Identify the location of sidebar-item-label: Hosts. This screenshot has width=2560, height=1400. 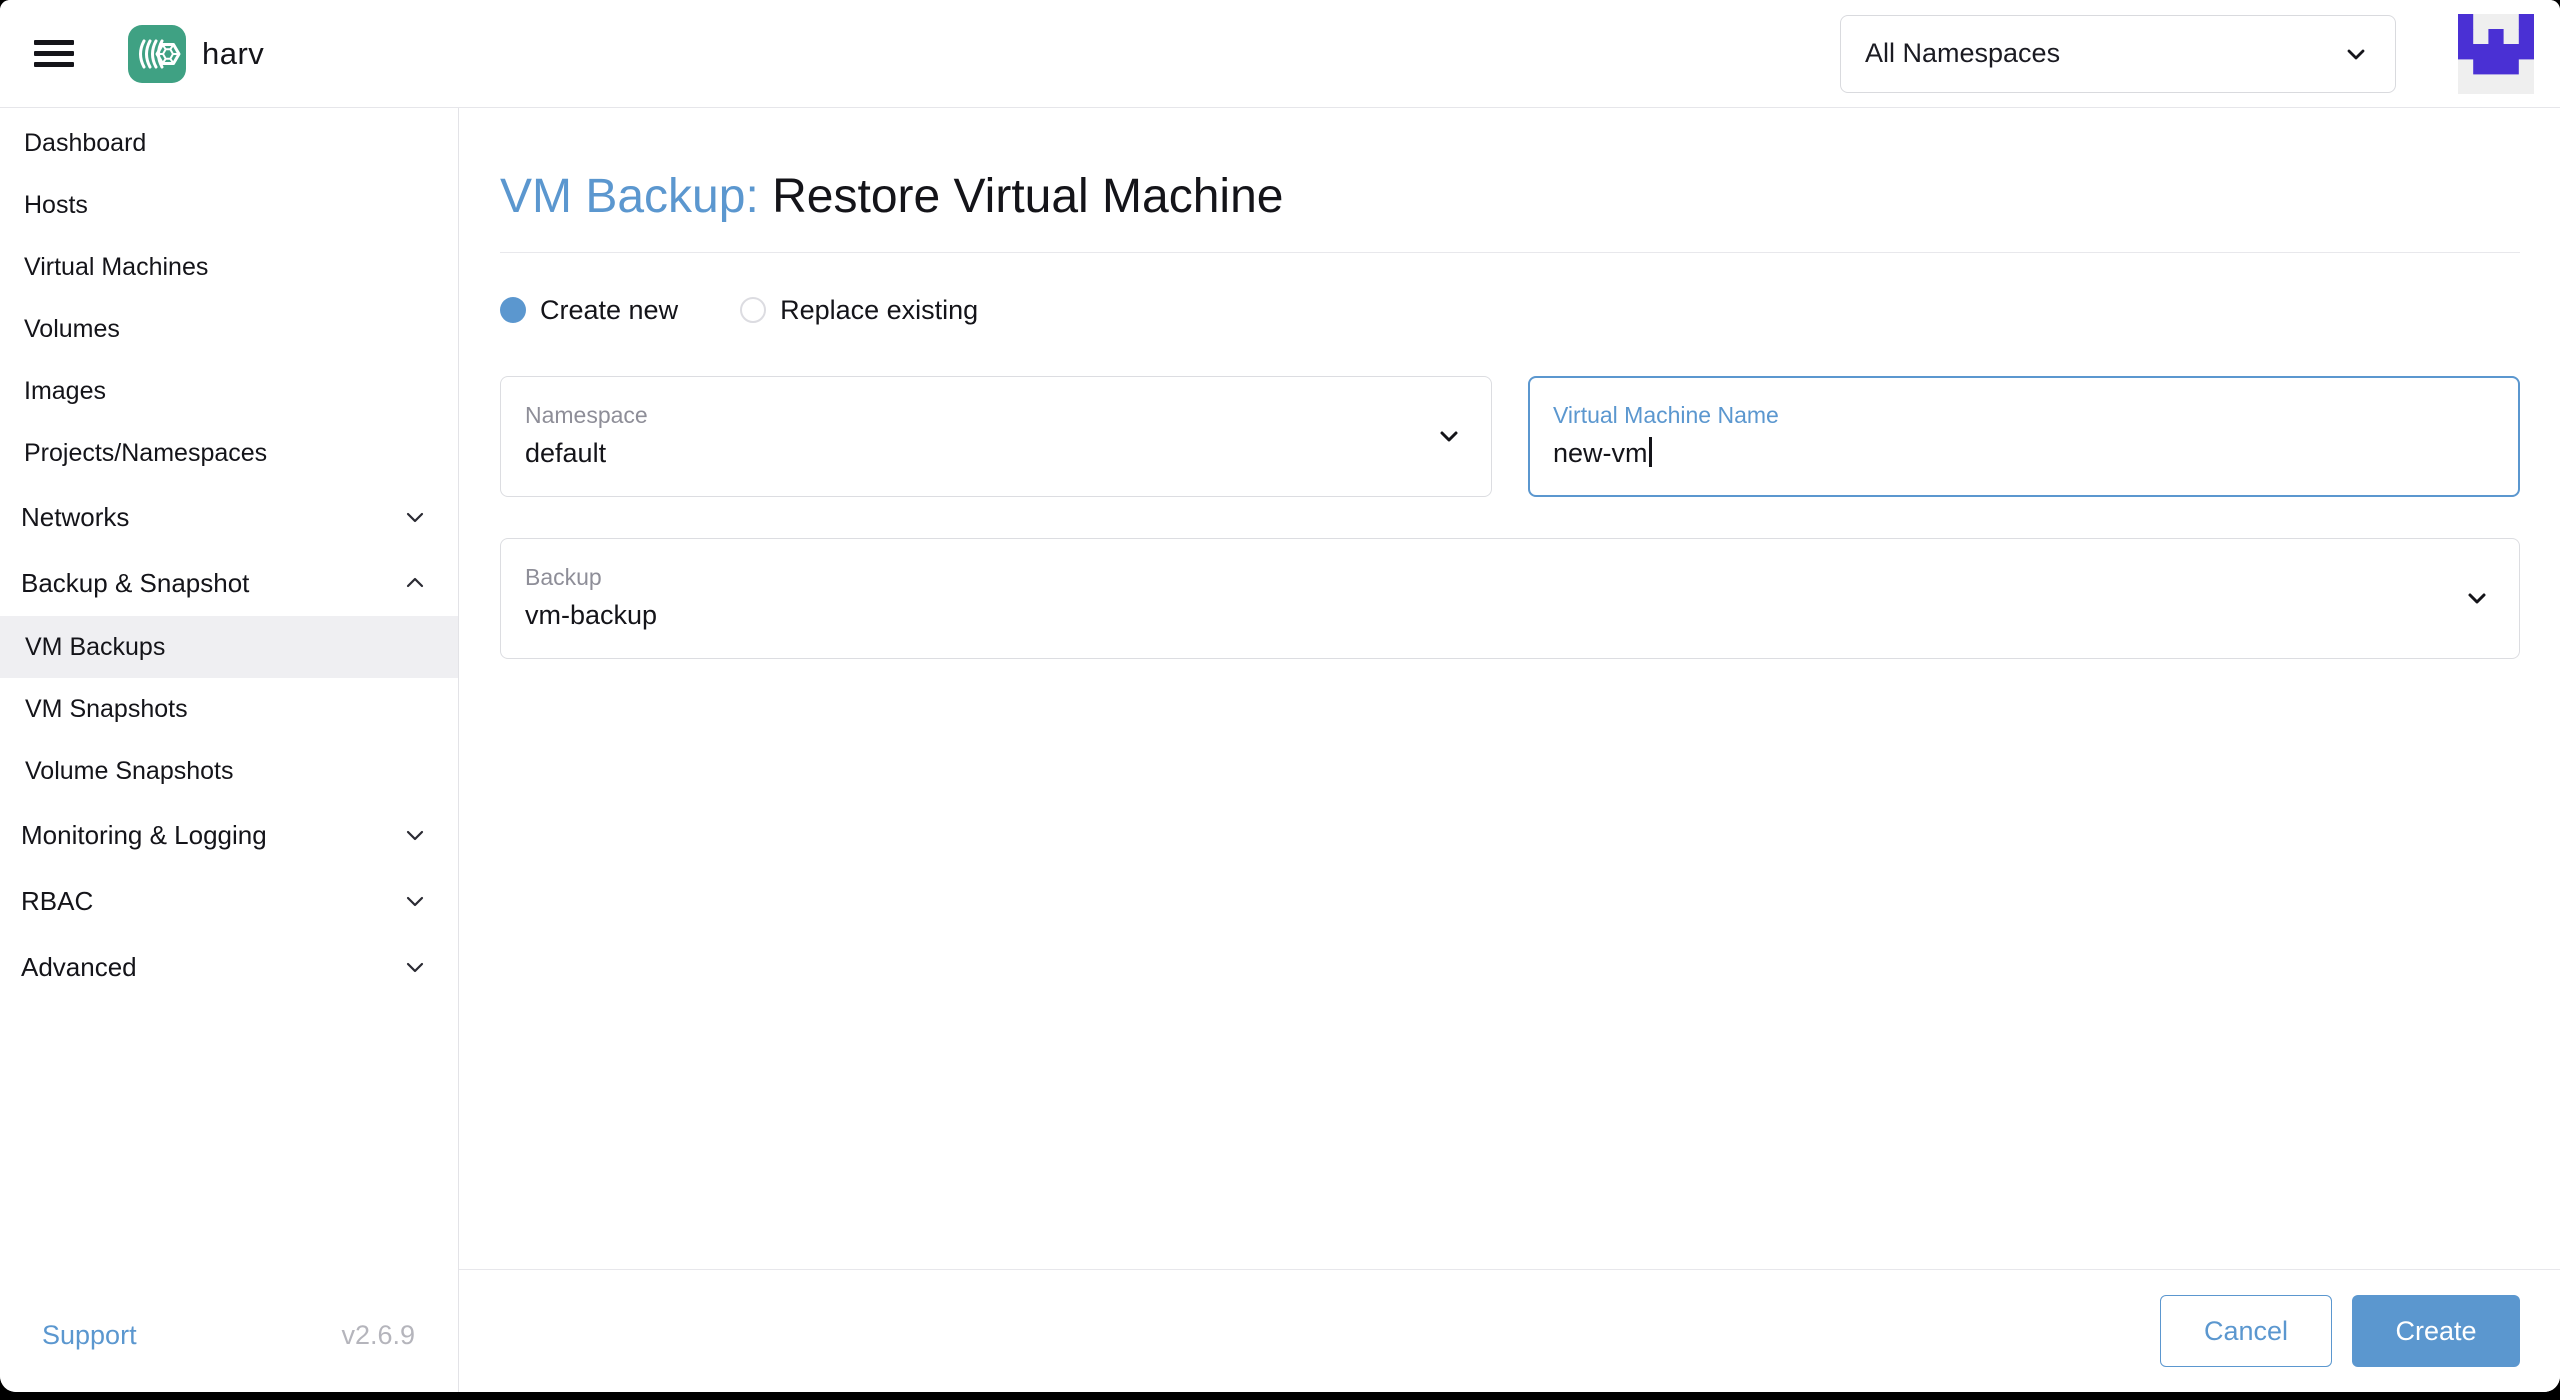
(56, 204).